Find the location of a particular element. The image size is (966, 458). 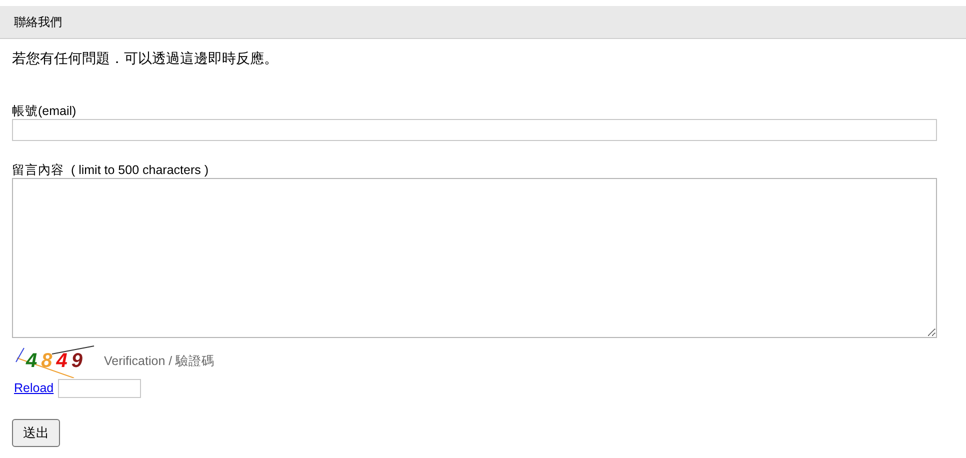

email-field is located at coordinates (474, 130).